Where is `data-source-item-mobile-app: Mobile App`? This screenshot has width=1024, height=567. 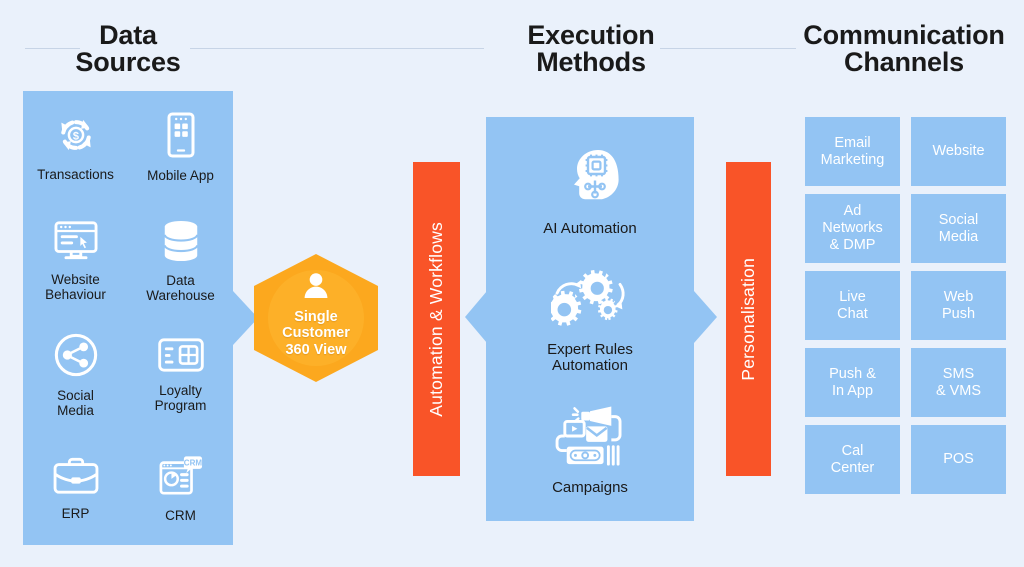
data-source-item-mobile-app: Mobile App is located at coordinates (180, 148).